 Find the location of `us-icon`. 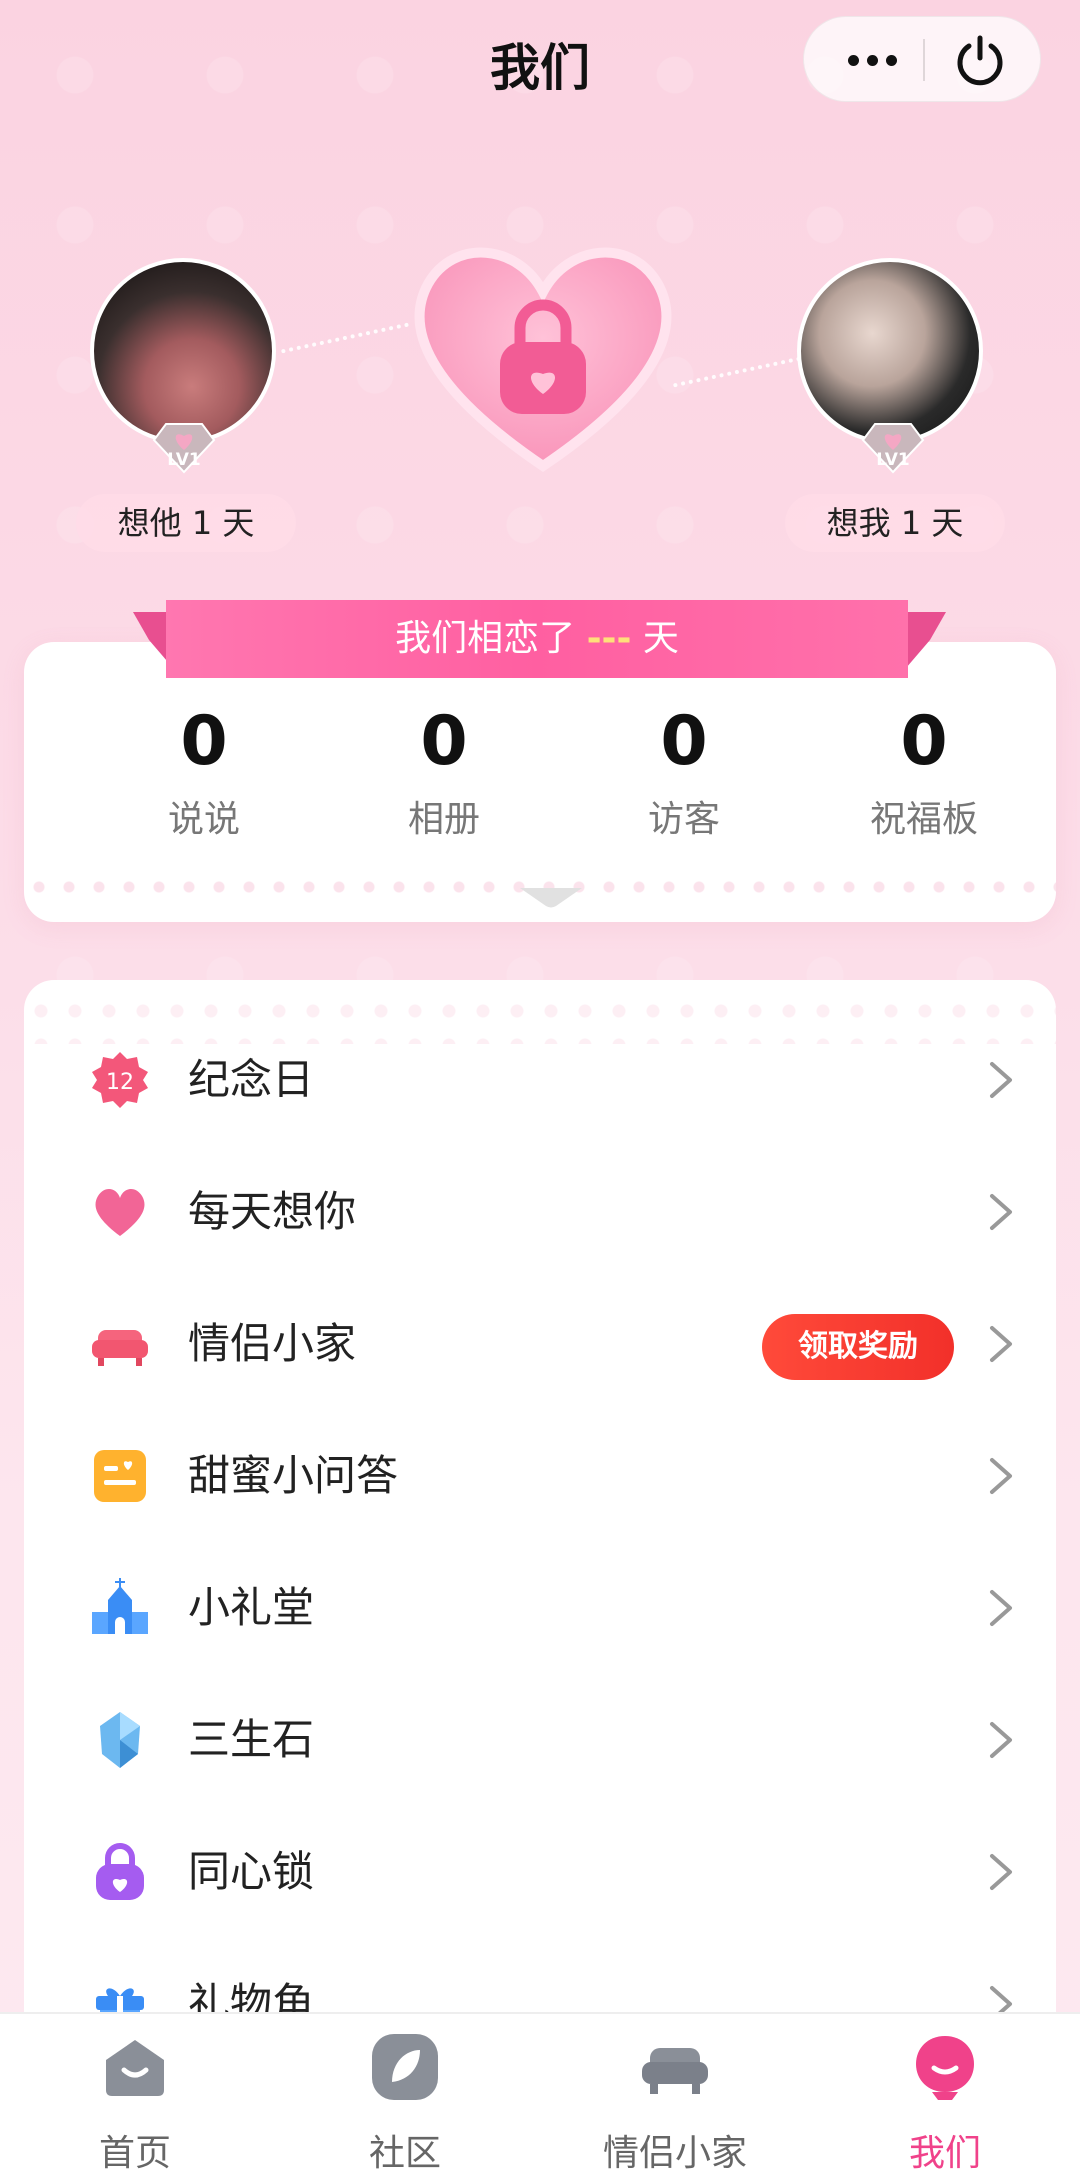

us-icon is located at coordinates (945, 2067).